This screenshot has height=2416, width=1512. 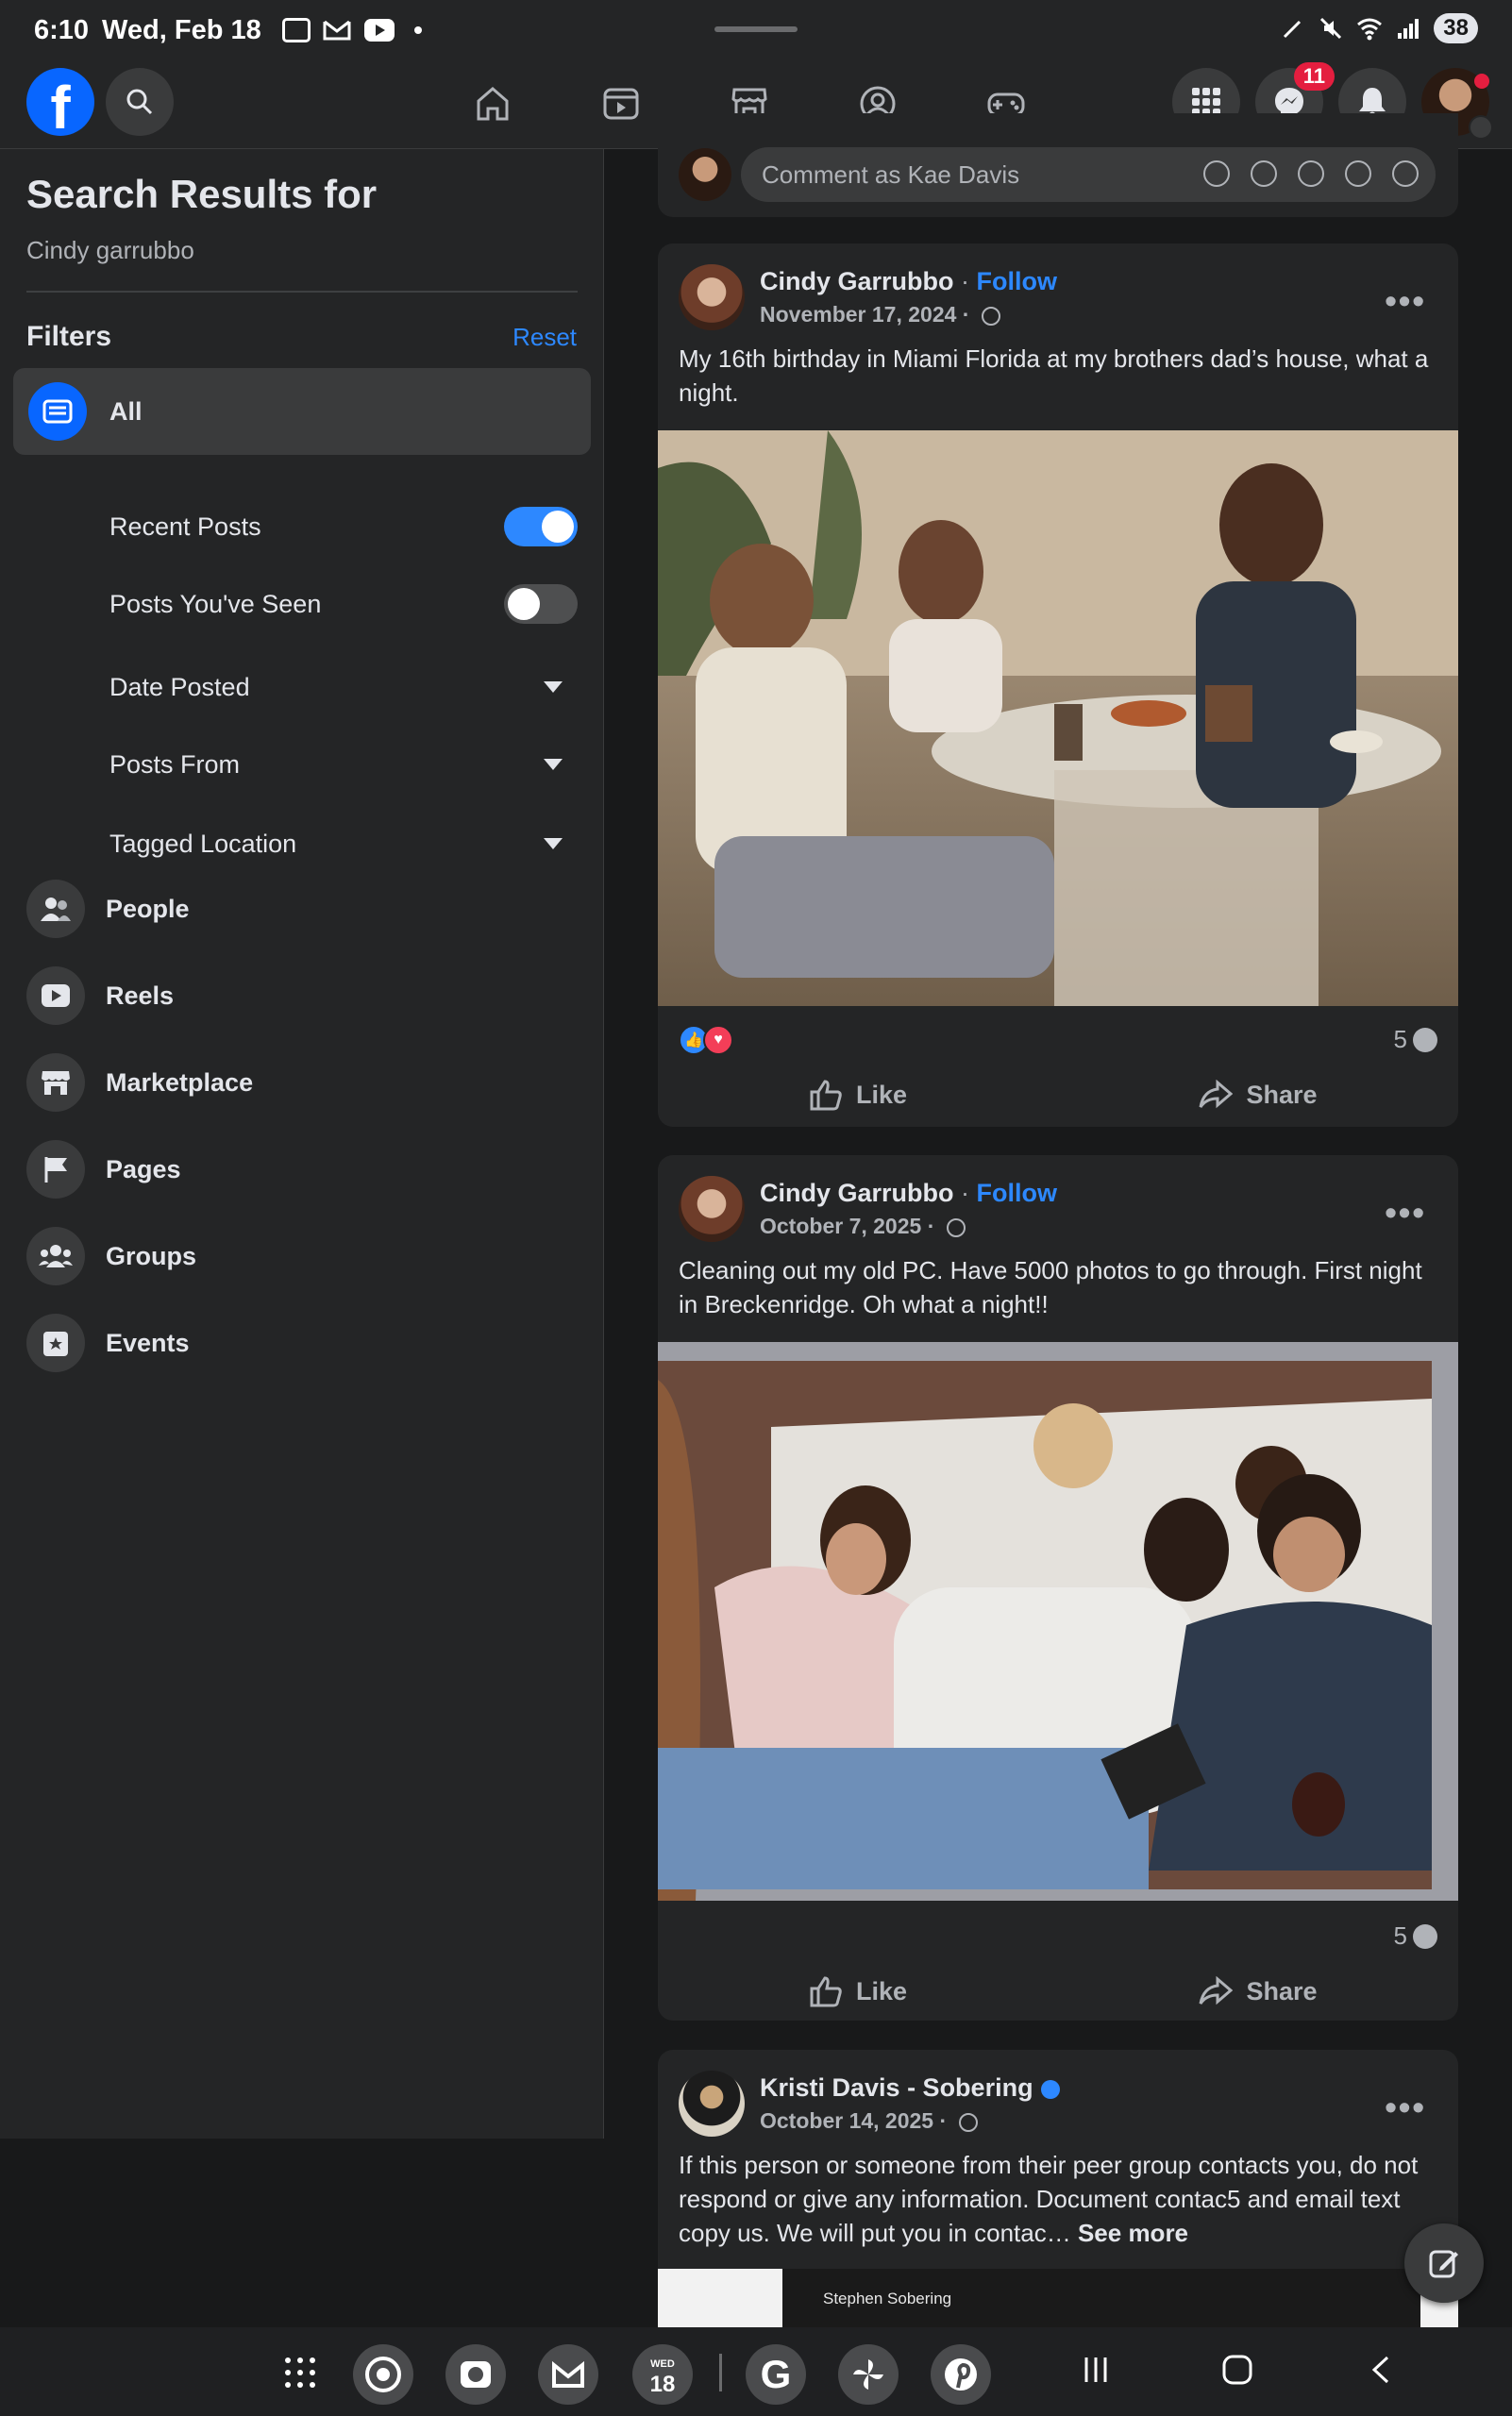 I want to click on avatar-sticker-icon, so click(x=1216, y=173).